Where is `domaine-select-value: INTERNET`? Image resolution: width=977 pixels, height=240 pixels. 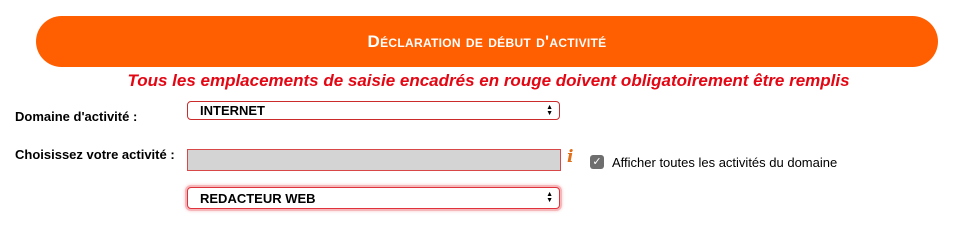 domaine-select-value: INTERNET is located at coordinates (232, 110).